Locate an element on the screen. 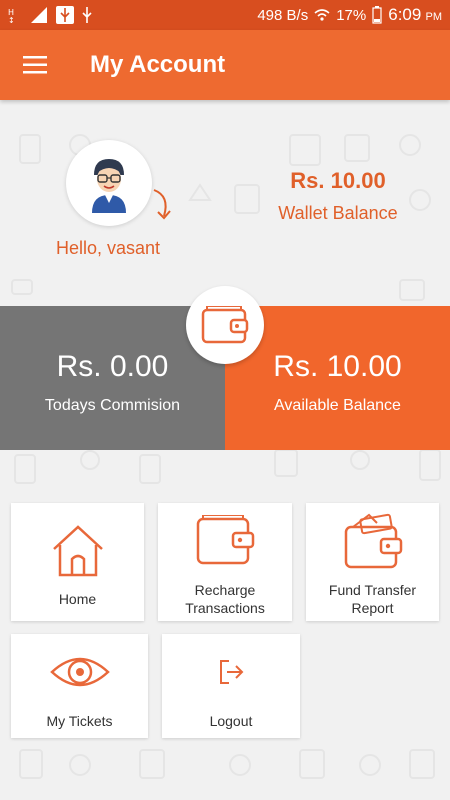 The width and height of the screenshot is (450, 800). eye-icon is located at coordinates (79, 672).